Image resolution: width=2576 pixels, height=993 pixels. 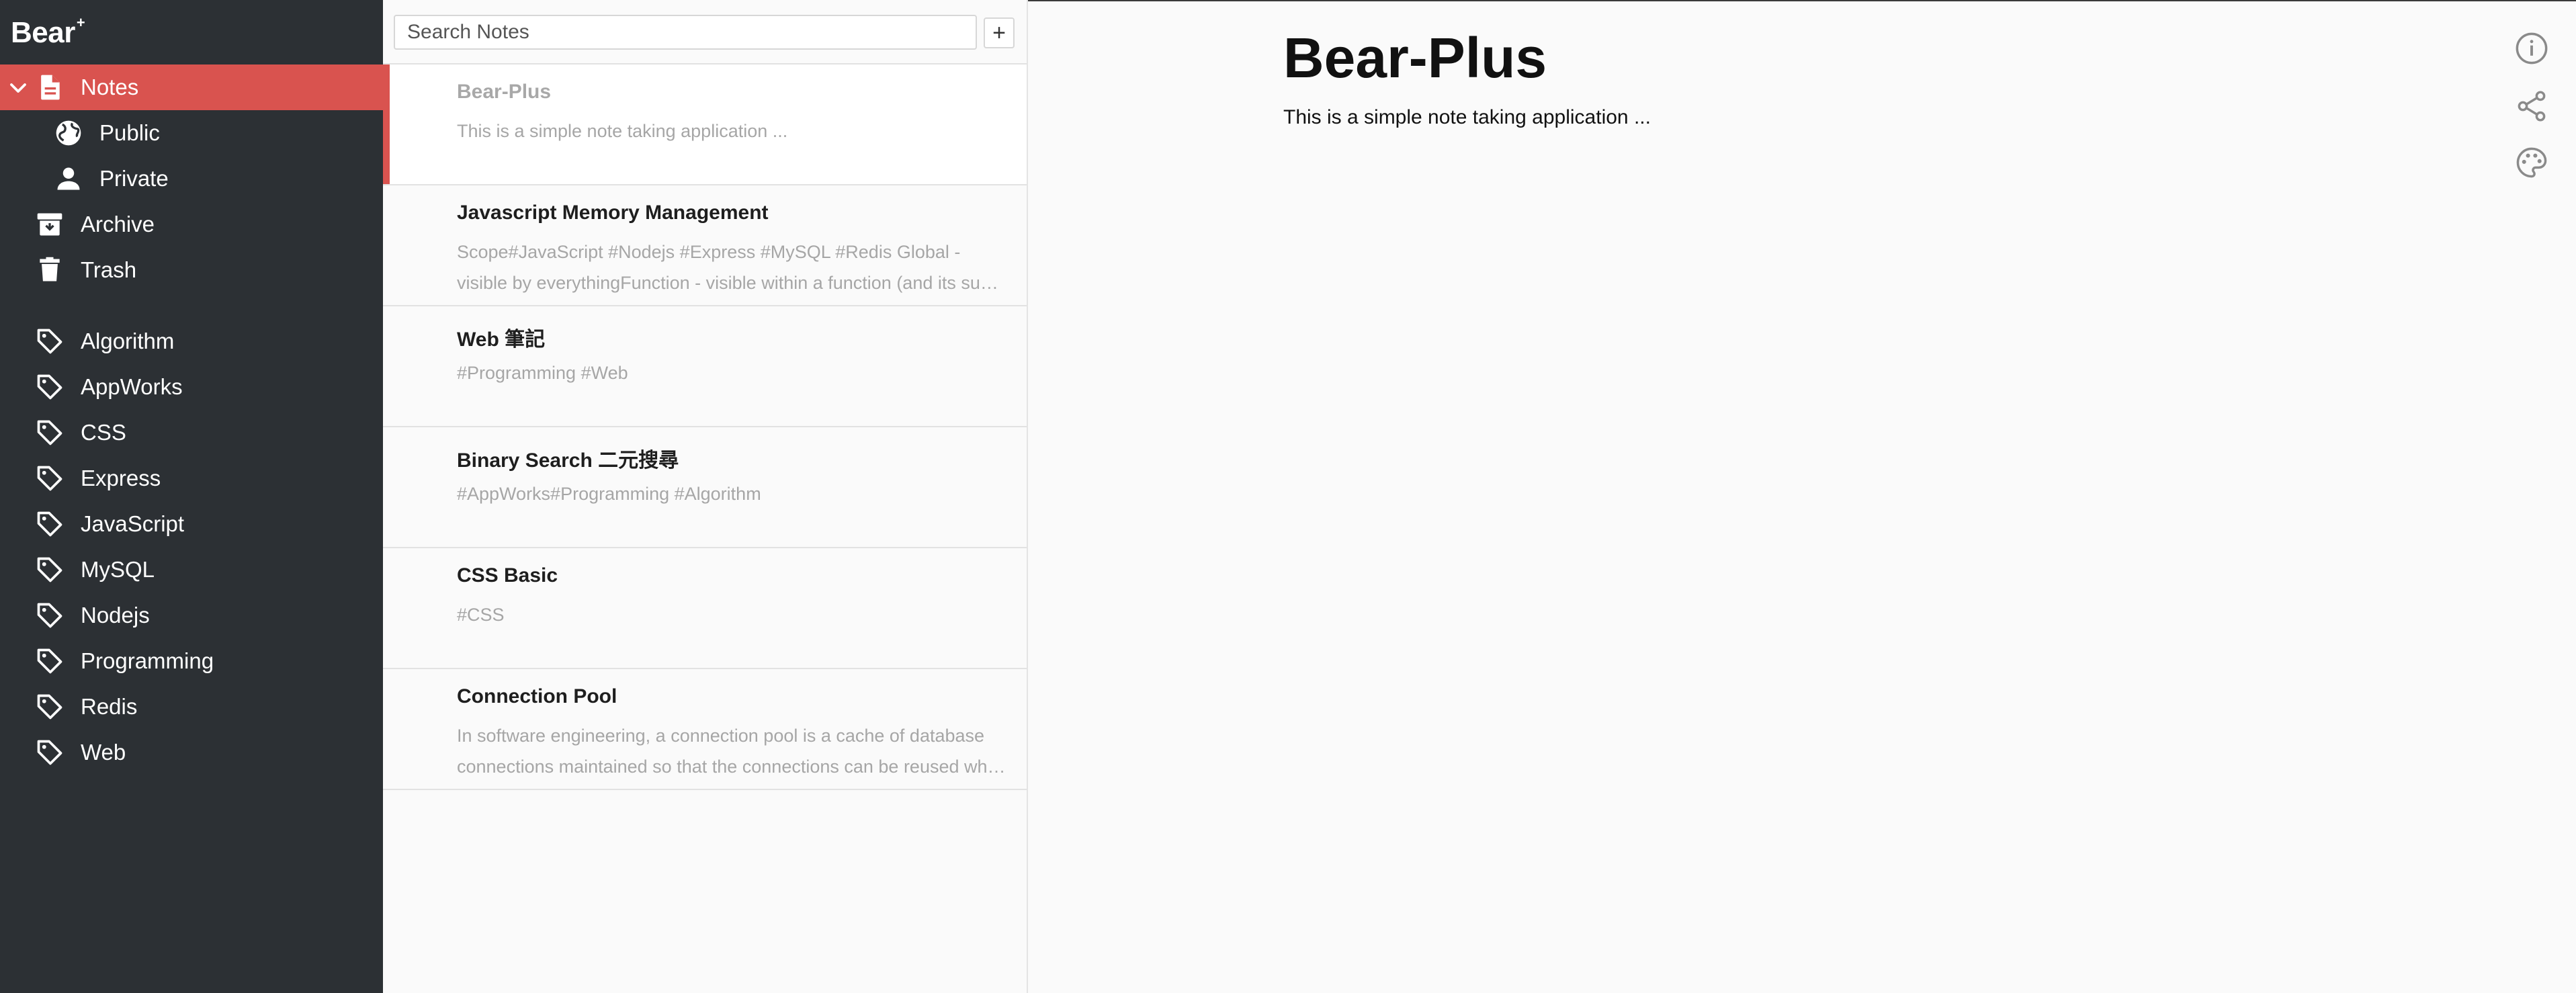 What do you see at coordinates (109, 269) in the screenshot?
I see `sidebar-item-label: Trash` at bounding box center [109, 269].